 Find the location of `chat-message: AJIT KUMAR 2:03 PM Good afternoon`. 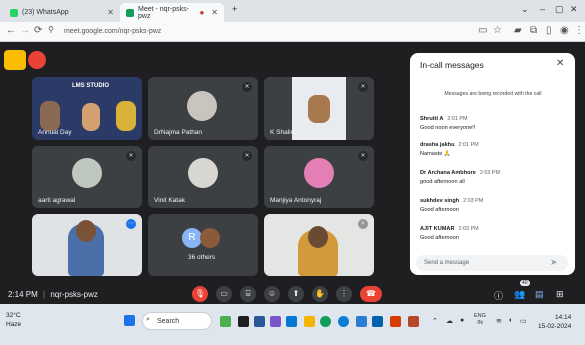

chat-message: AJIT KUMAR 2:03 PM Good afternoon is located at coordinates (495, 233).